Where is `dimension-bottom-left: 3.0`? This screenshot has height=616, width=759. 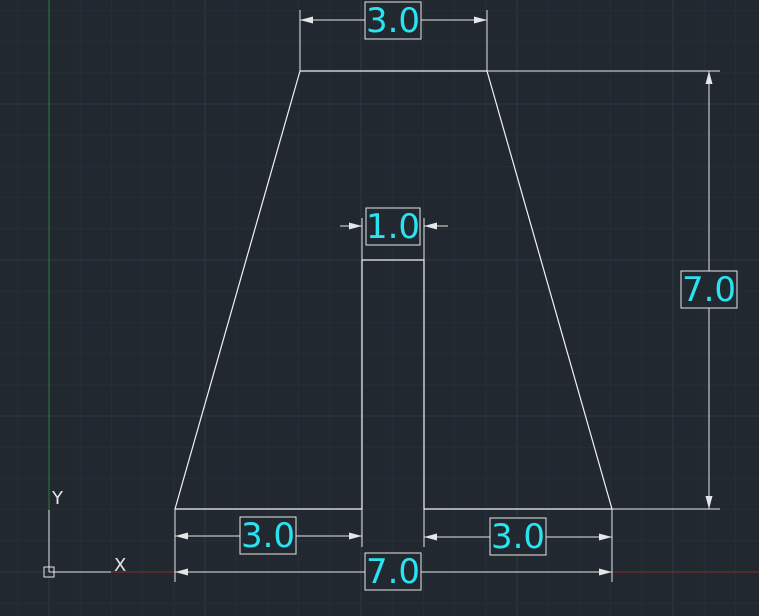
dimension-bottom-left: 3.0 is located at coordinates (268, 545).